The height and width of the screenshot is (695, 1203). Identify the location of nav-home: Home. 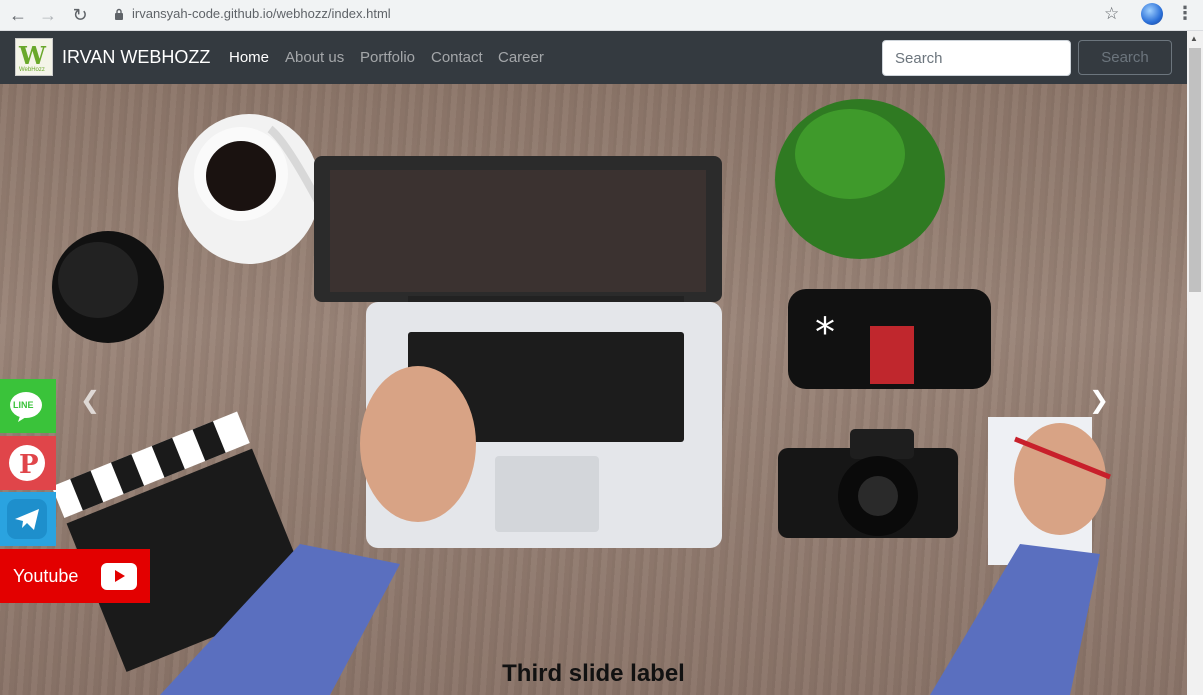
(249, 57).